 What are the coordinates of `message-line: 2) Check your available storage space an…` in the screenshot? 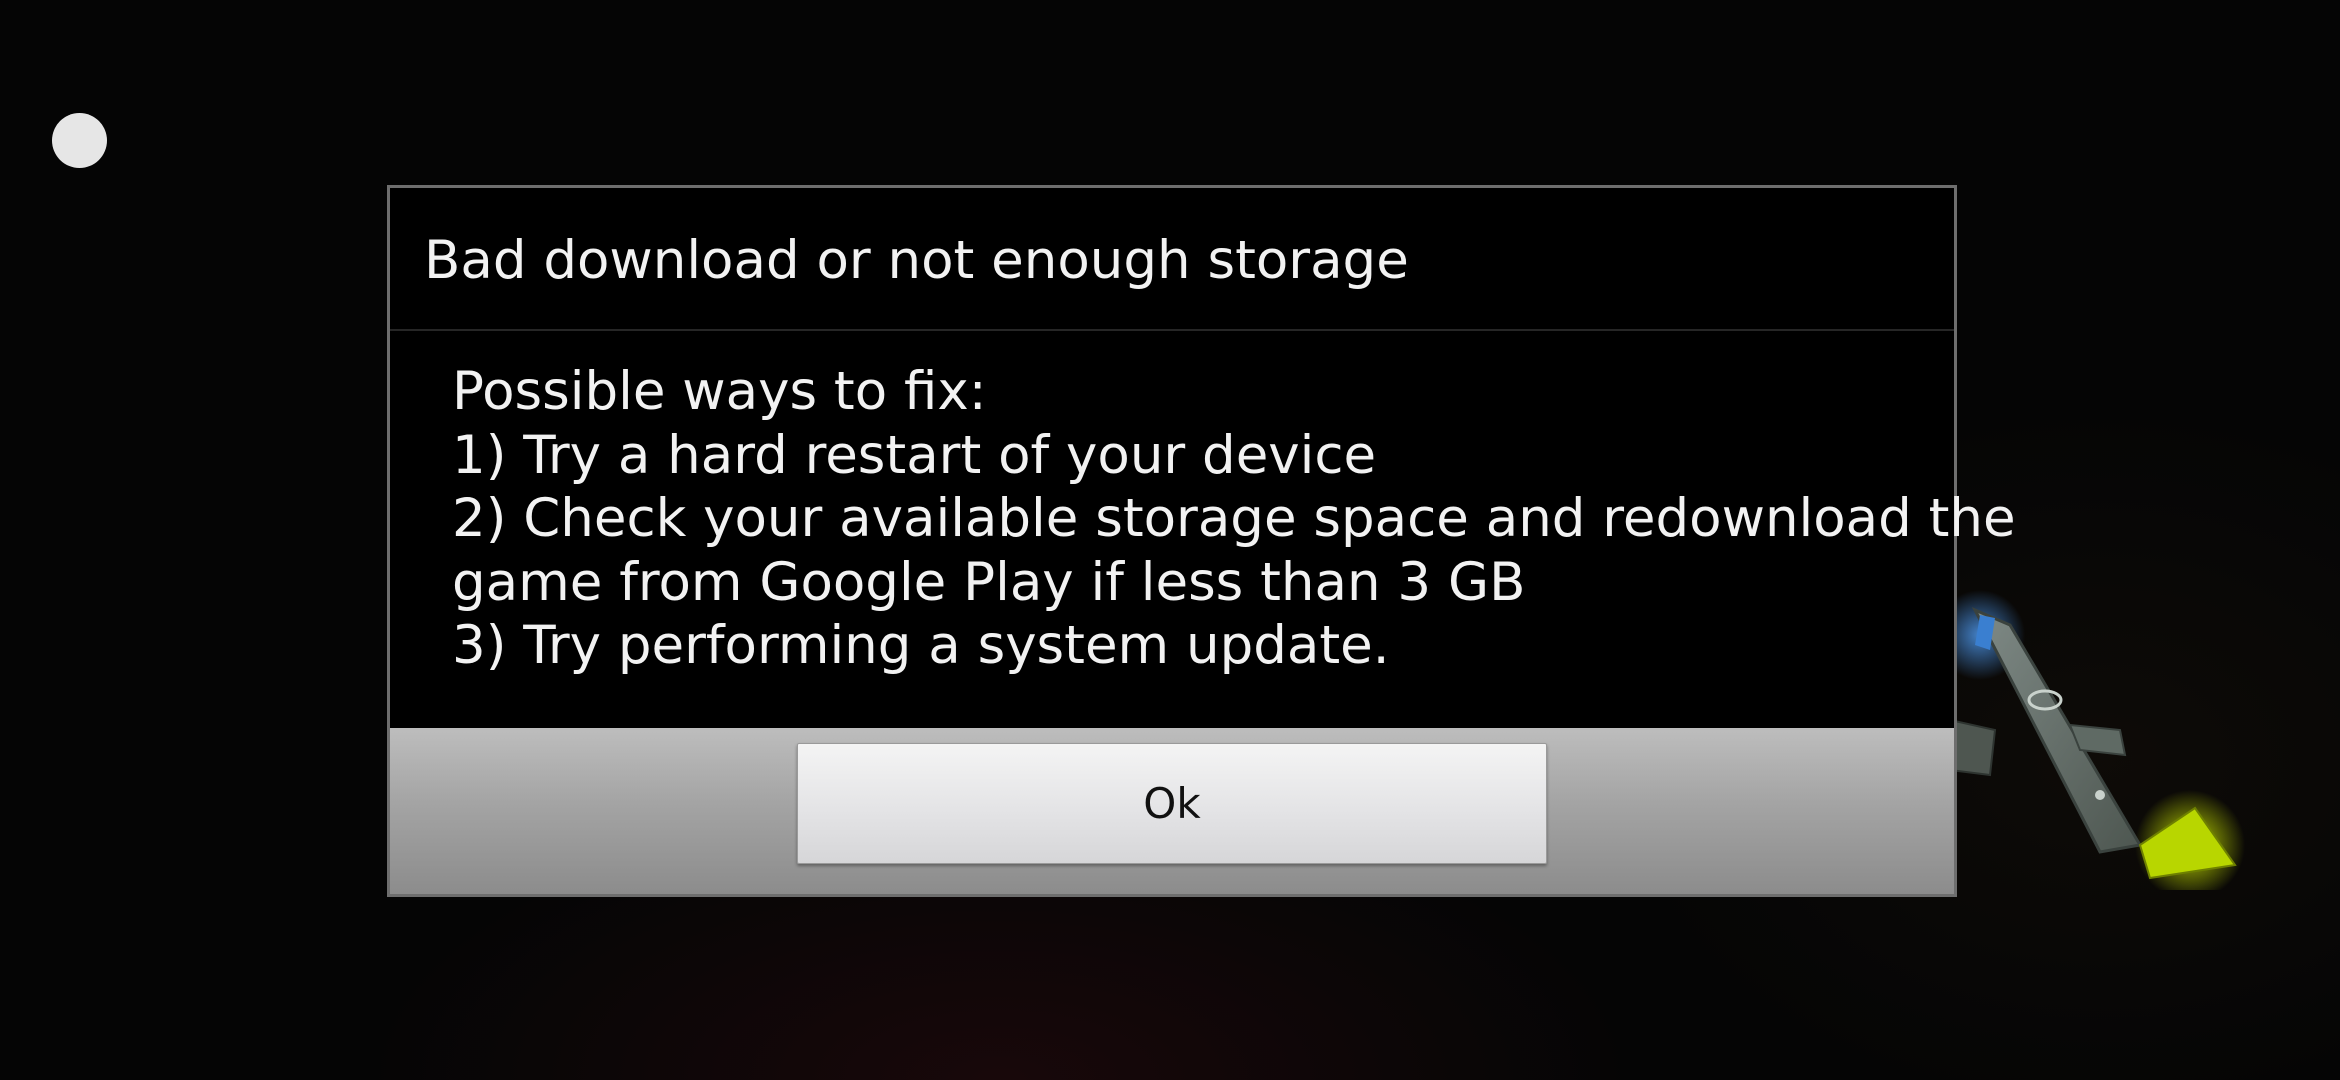 It's located at (1234, 518).